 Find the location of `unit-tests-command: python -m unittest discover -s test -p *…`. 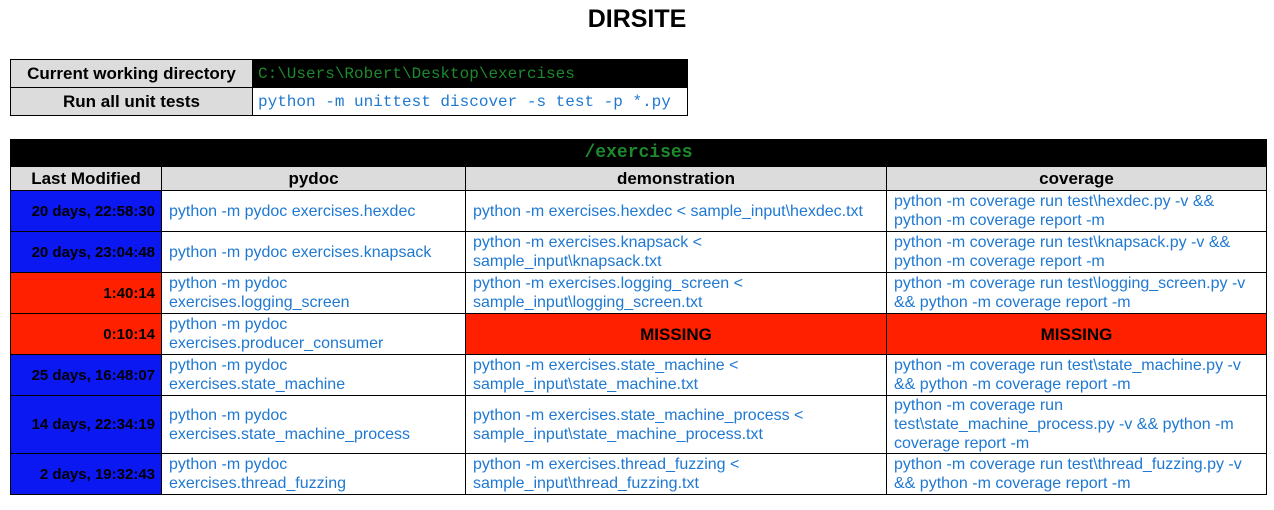

unit-tests-command: python -m unittest discover -s test -p *… is located at coordinates (470, 101).